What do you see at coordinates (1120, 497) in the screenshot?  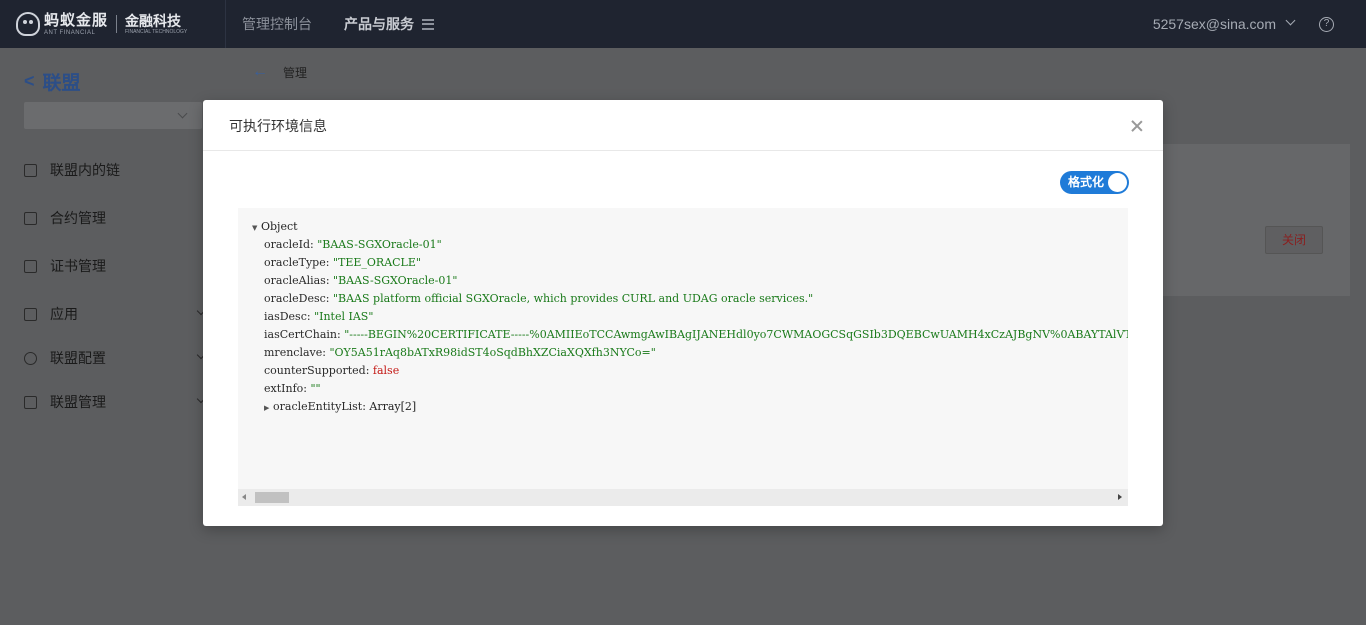 I see `scroll-right-icon` at bounding box center [1120, 497].